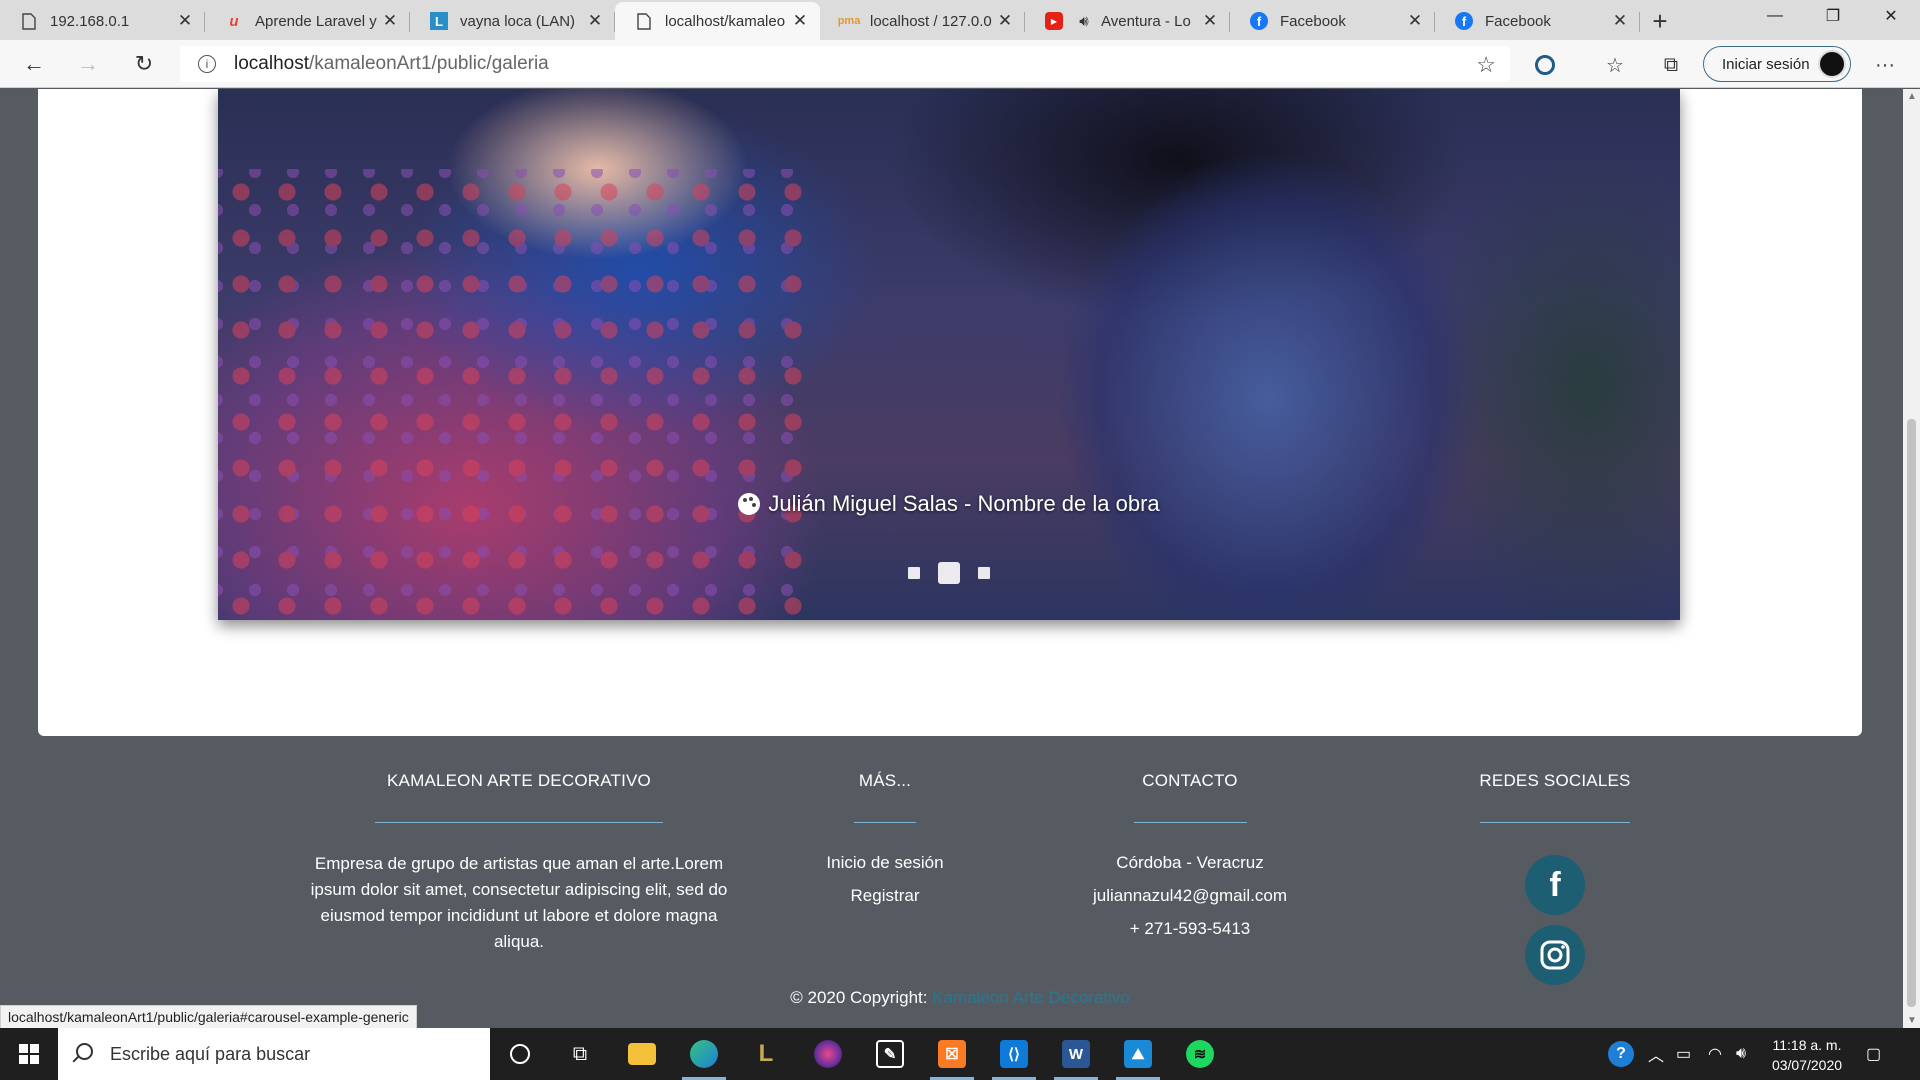 The width and height of the screenshot is (1920, 1080). I want to click on help-tray-icon: ?, so click(1621, 1054).